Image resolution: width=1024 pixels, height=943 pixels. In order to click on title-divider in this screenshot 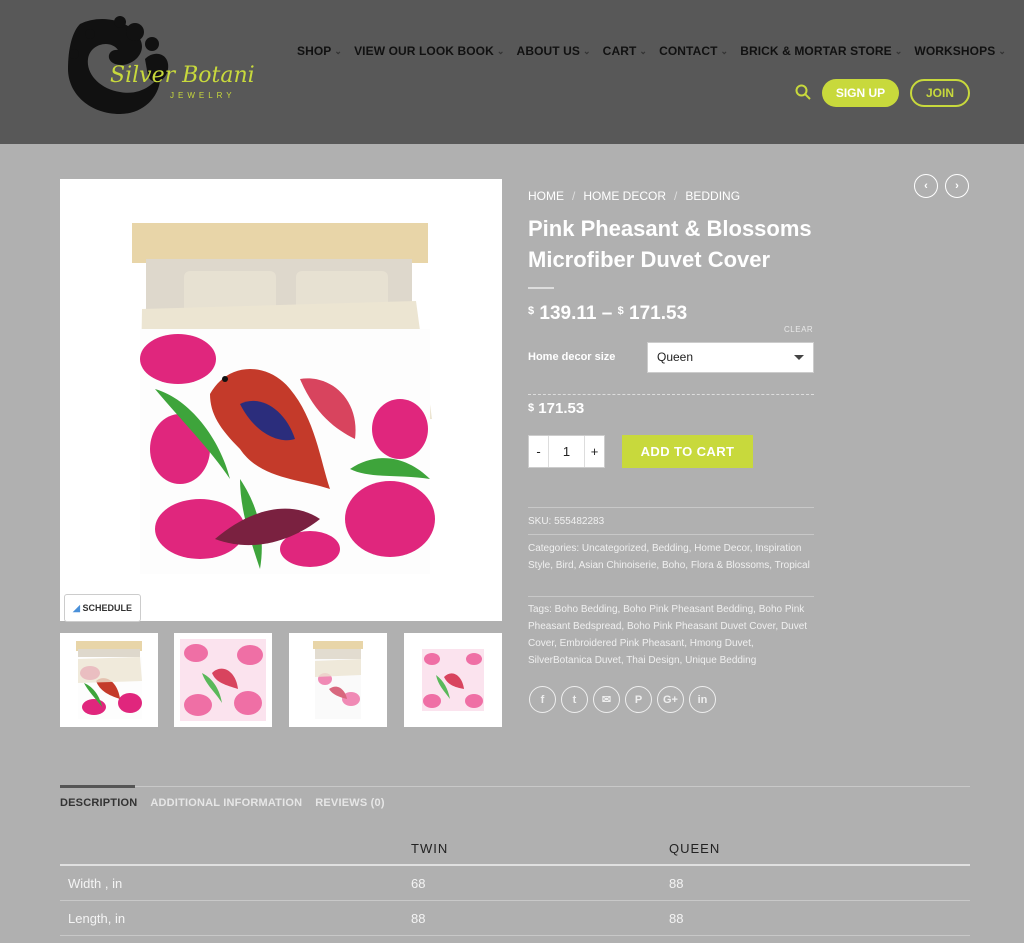, I will do `click(541, 288)`.